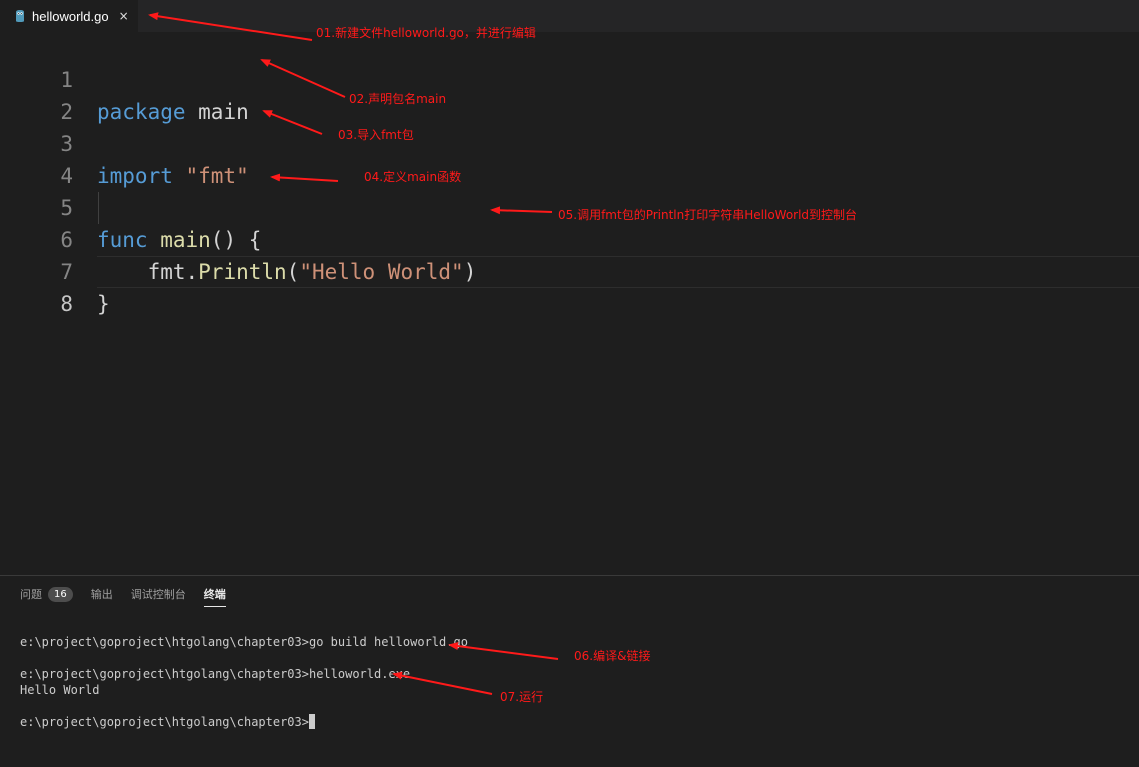 The image size is (1139, 767). Describe the element at coordinates (569, 286) in the screenshot. I see `code-line-8: 8` at that location.